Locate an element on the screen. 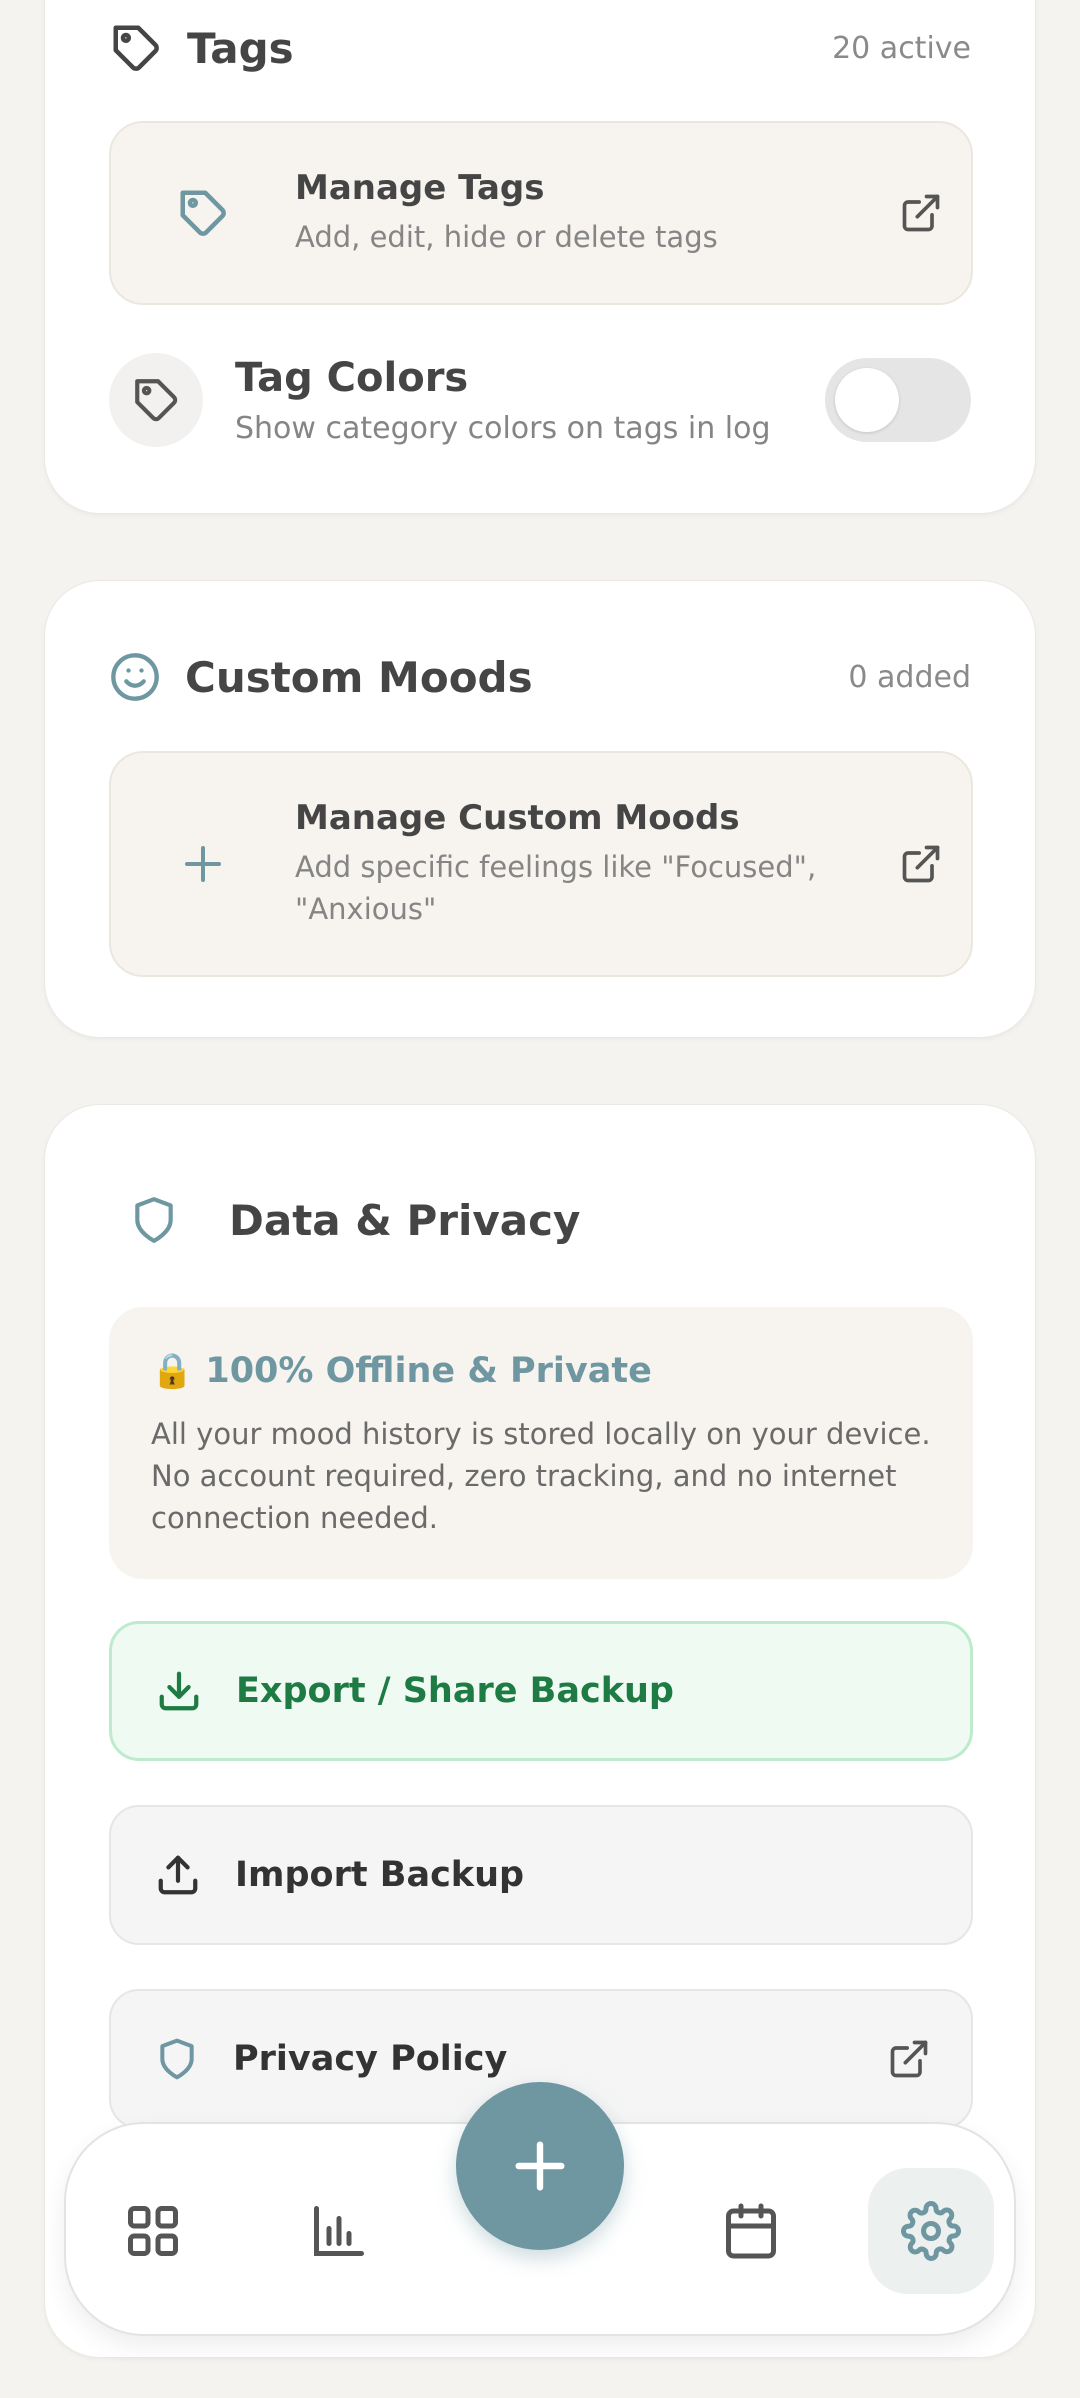 The height and width of the screenshot is (2398, 1080). export-backup-button: Export / Share Backup is located at coordinates (541, 1691).